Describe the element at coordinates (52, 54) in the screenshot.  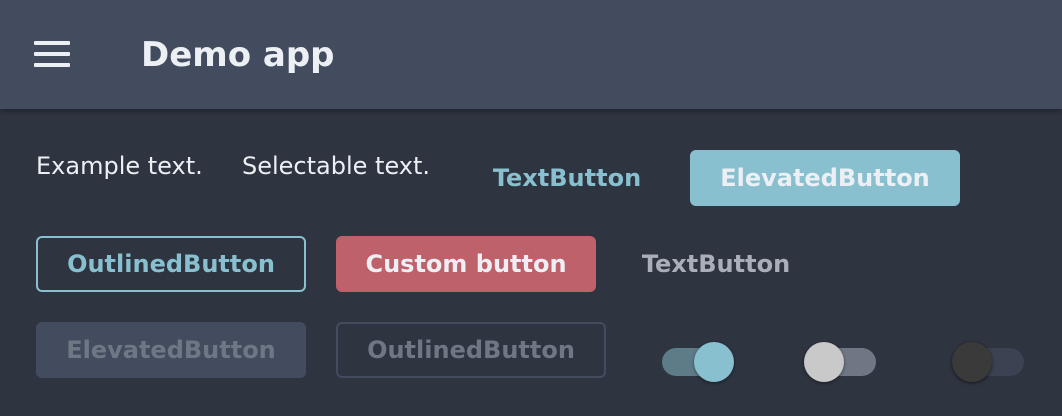
I see `menu-icon` at that location.